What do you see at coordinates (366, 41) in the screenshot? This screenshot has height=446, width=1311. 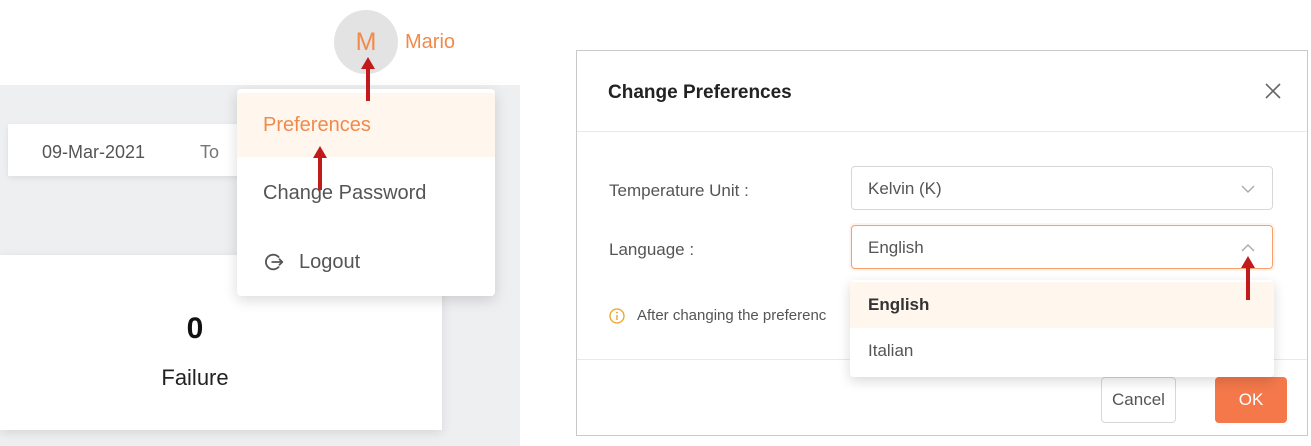 I see `avatar-initial: M` at bounding box center [366, 41].